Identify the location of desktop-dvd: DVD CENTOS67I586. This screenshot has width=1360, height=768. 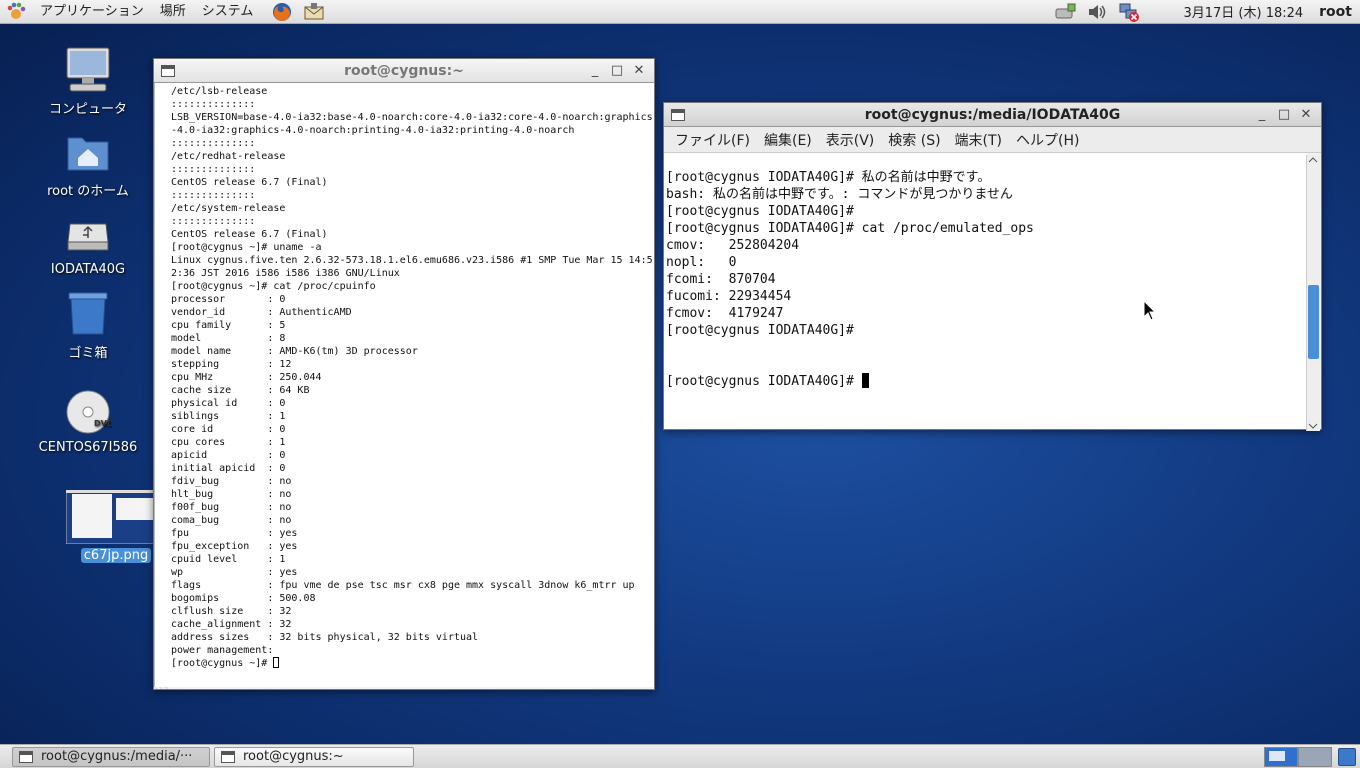
(88, 421).